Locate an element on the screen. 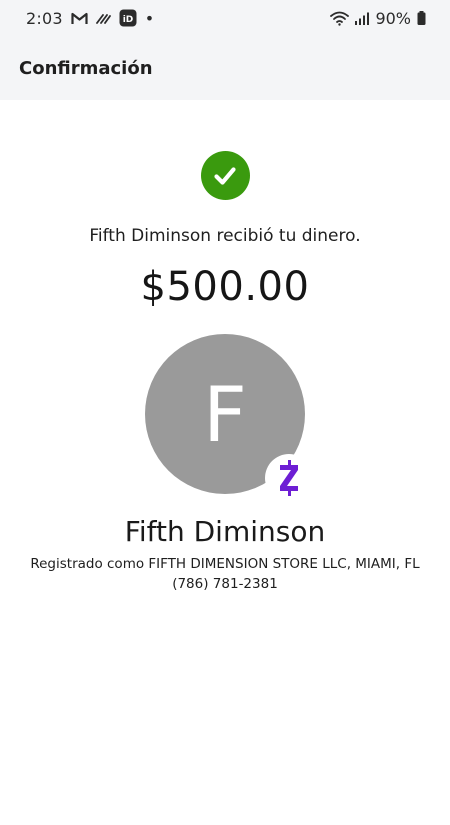  battery-percent: 90% is located at coordinates (393, 18).